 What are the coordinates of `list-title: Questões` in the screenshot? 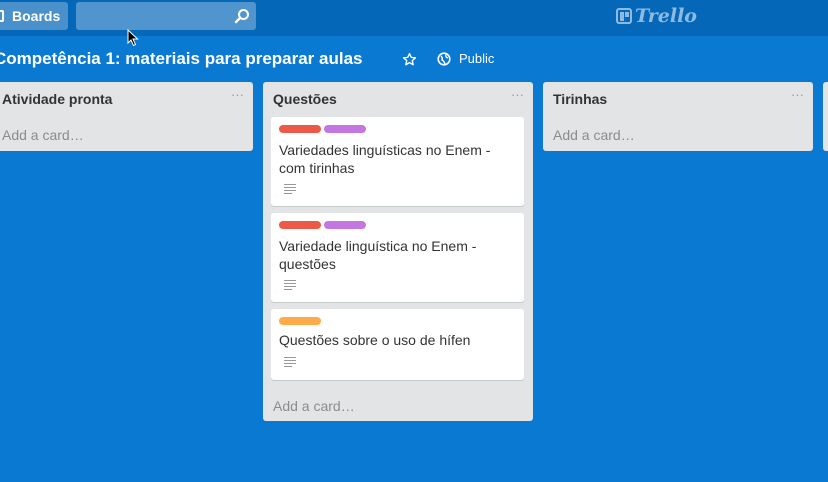 It's located at (305, 99).